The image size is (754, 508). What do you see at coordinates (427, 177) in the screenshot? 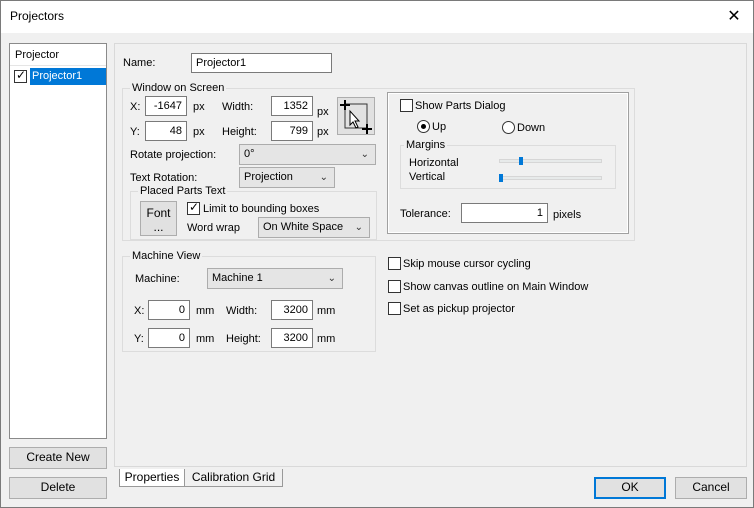
I see `vertical-label: Vertical` at bounding box center [427, 177].